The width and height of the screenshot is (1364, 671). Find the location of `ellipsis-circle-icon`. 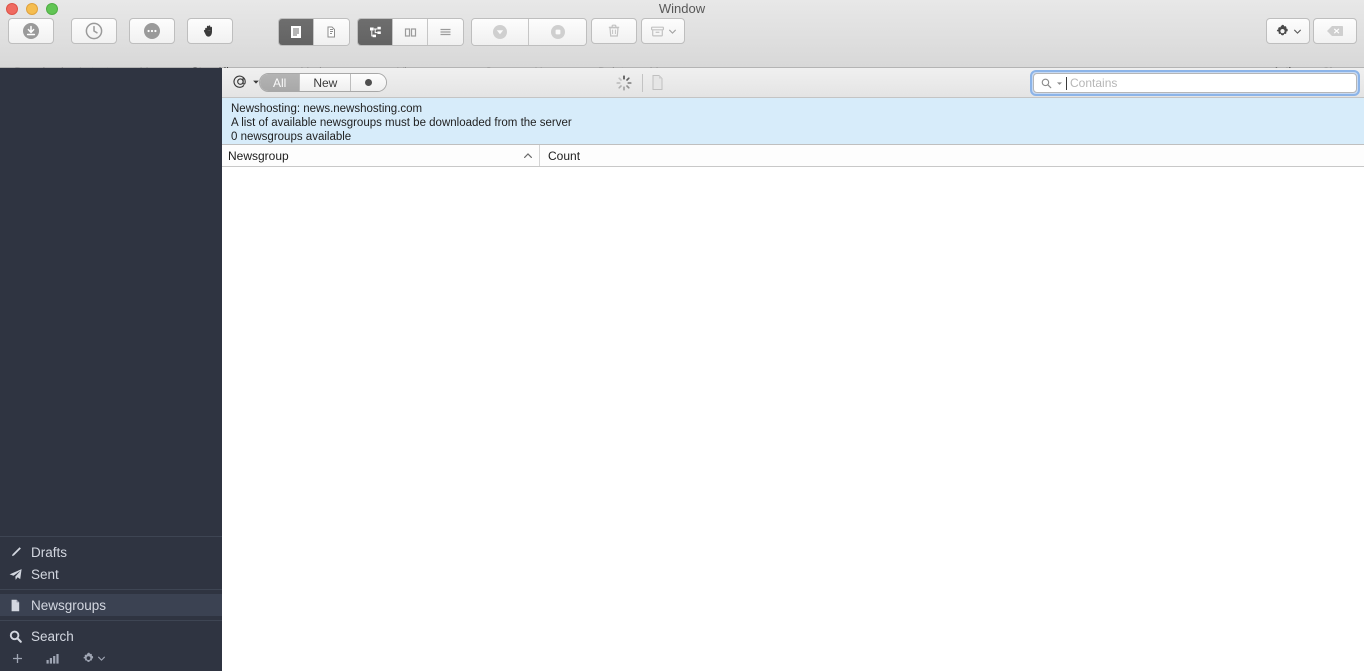

ellipsis-circle-icon is located at coordinates (152, 31).